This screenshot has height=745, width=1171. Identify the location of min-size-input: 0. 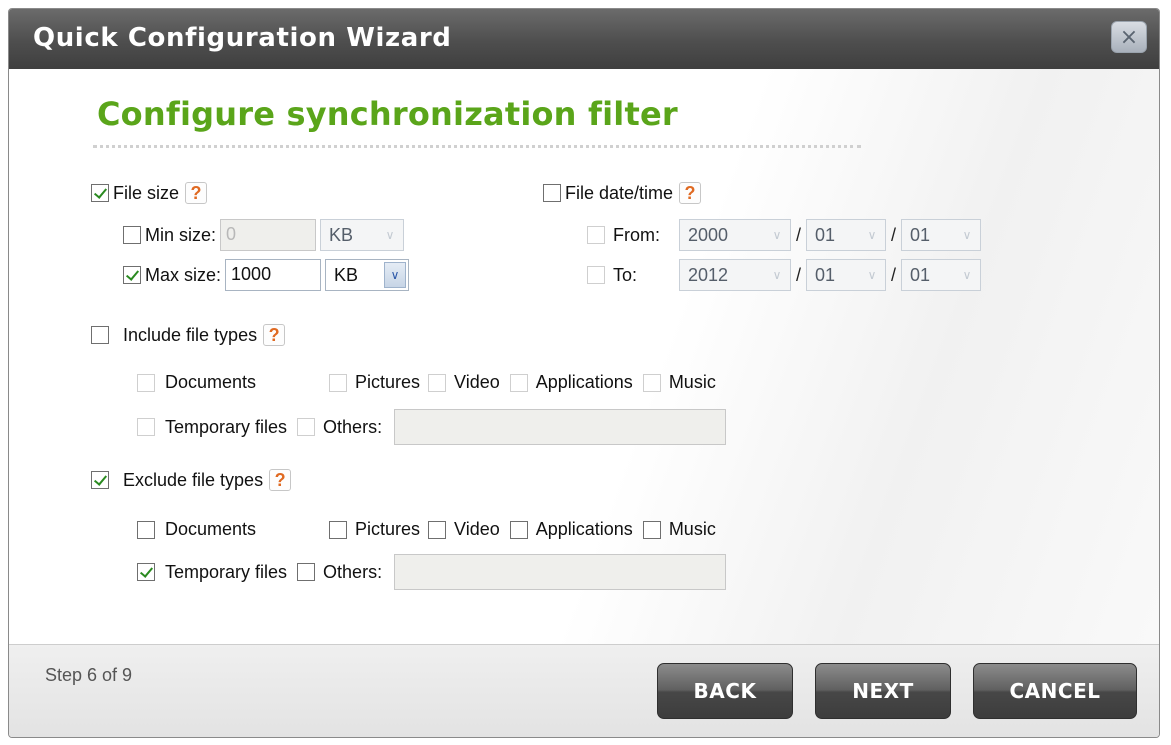
(268, 235).